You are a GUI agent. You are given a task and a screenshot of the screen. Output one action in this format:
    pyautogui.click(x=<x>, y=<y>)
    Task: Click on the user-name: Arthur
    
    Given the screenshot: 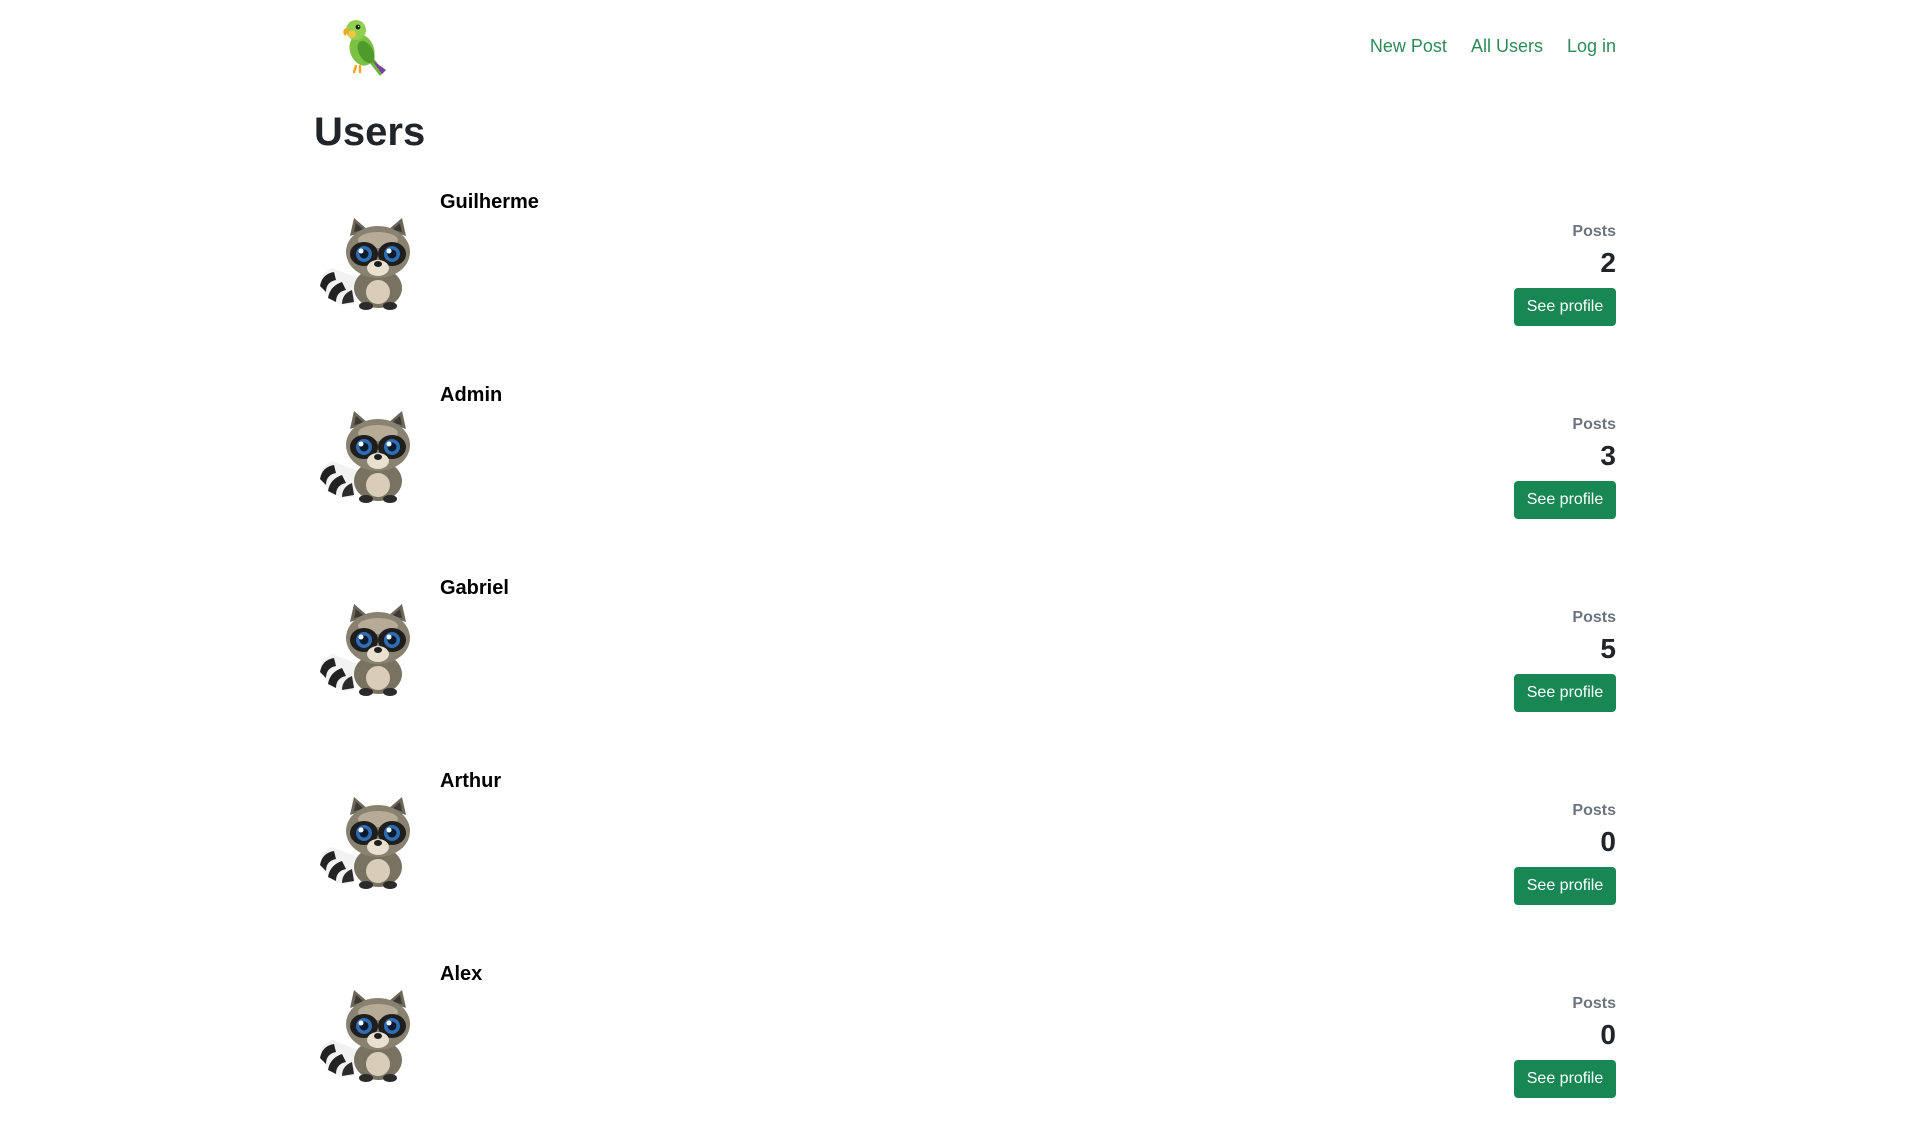 What is the action you would take?
    pyautogui.click(x=471, y=781)
    